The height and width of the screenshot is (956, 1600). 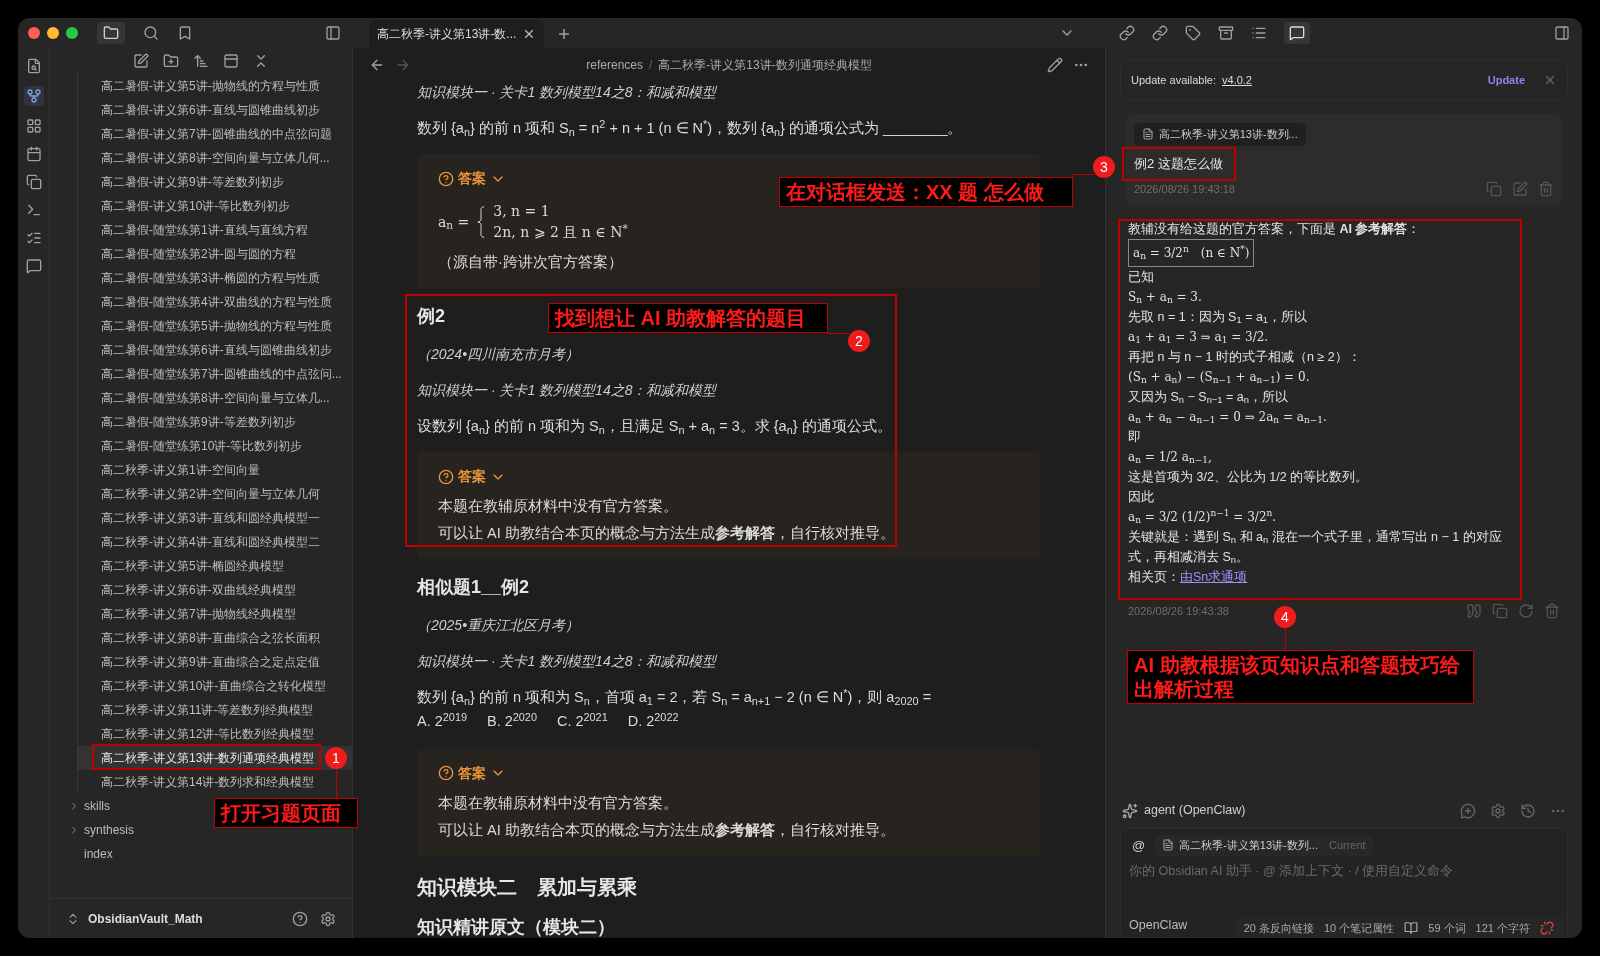 What do you see at coordinates (215, 254) in the screenshot?
I see `file-item: 高二暑假-随堂练第2讲-圆与圆的方程` at bounding box center [215, 254].